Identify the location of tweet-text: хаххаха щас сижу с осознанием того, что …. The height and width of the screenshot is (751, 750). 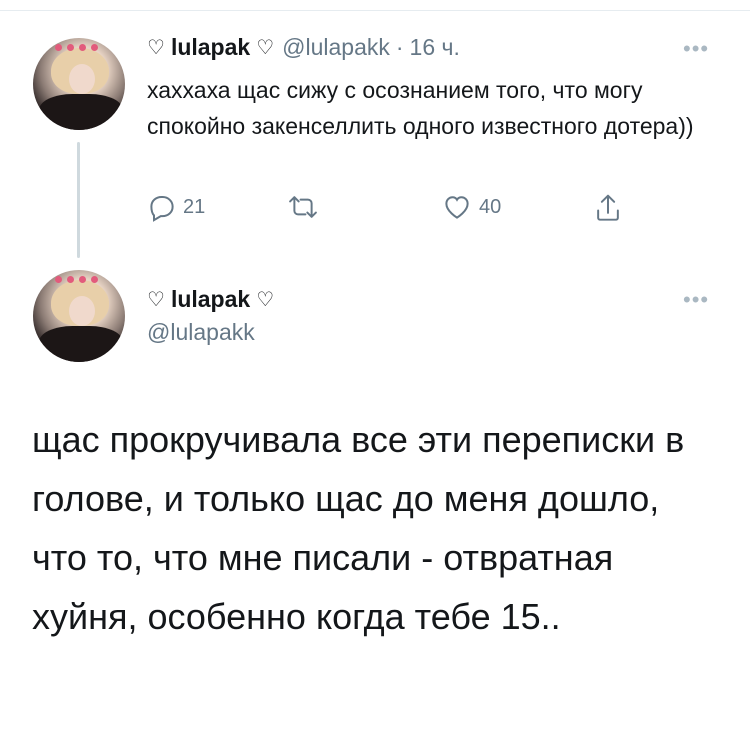
(420, 108).